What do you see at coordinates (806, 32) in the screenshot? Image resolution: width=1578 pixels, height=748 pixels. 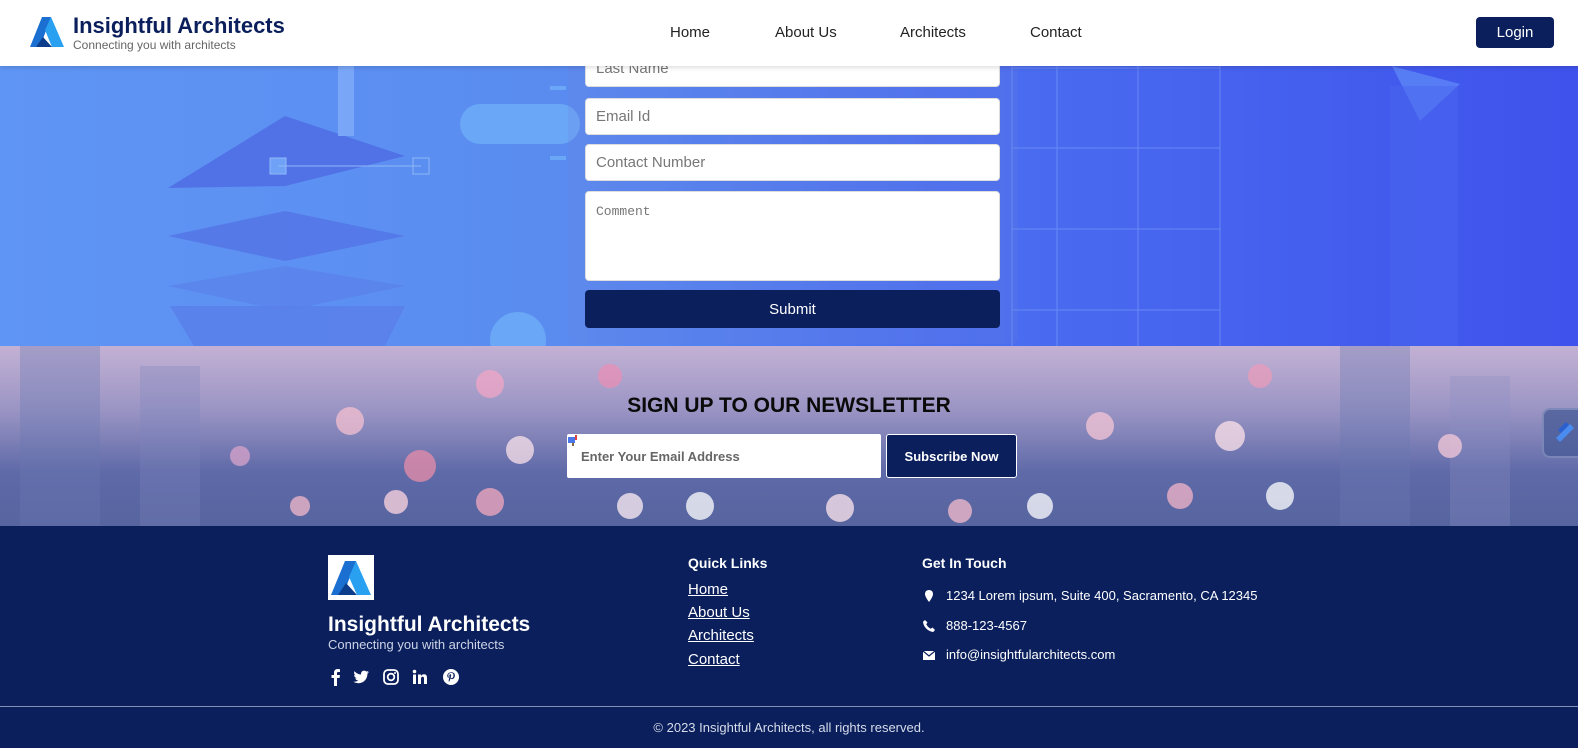 I see `nav-about-us: About Us` at bounding box center [806, 32].